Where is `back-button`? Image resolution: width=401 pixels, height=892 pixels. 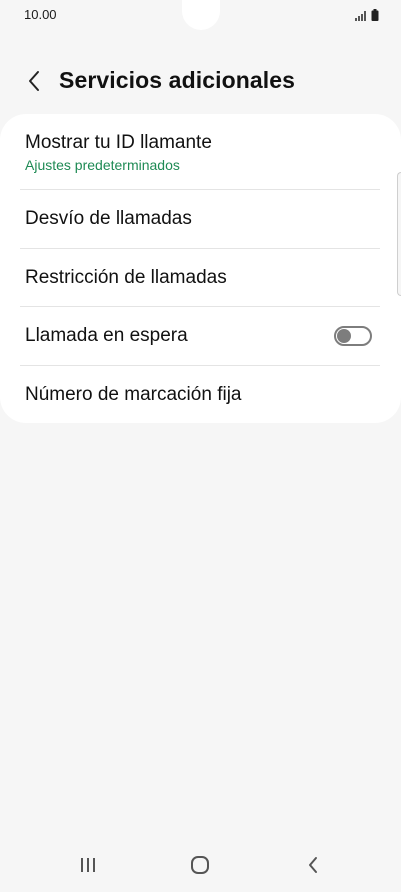
back-button is located at coordinates (34, 81).